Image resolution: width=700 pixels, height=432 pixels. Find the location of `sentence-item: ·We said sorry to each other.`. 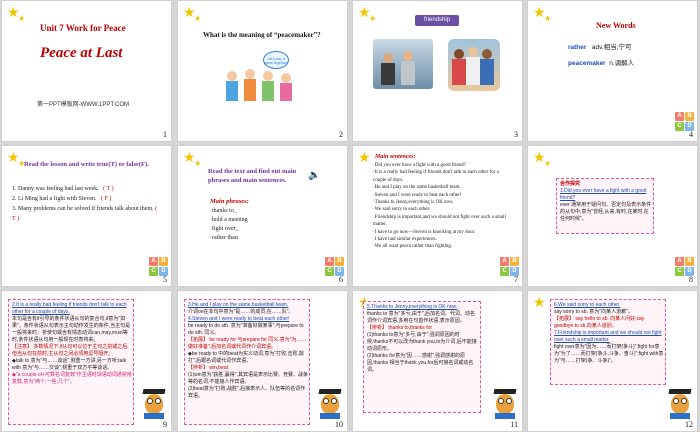

sentence-item: ·We said sorry to each other. is located at coordinates (402, 210).